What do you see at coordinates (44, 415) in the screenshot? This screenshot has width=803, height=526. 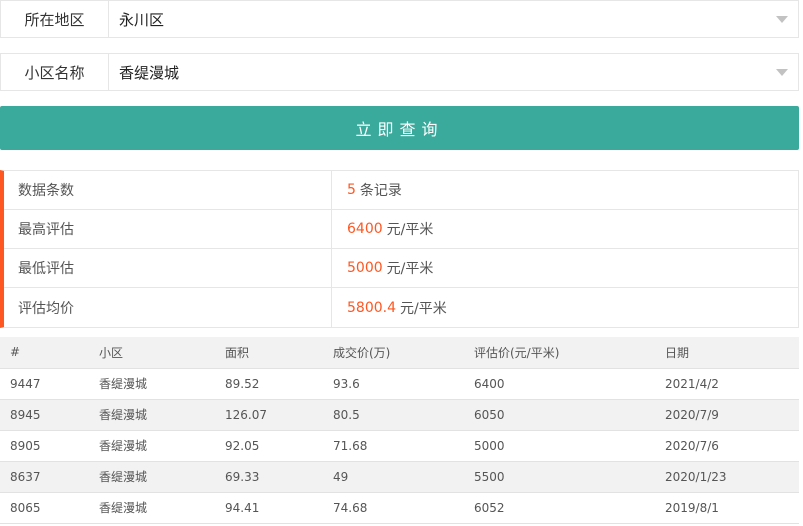 I see `cell-id: 8945` at bounding box center [44, 415].